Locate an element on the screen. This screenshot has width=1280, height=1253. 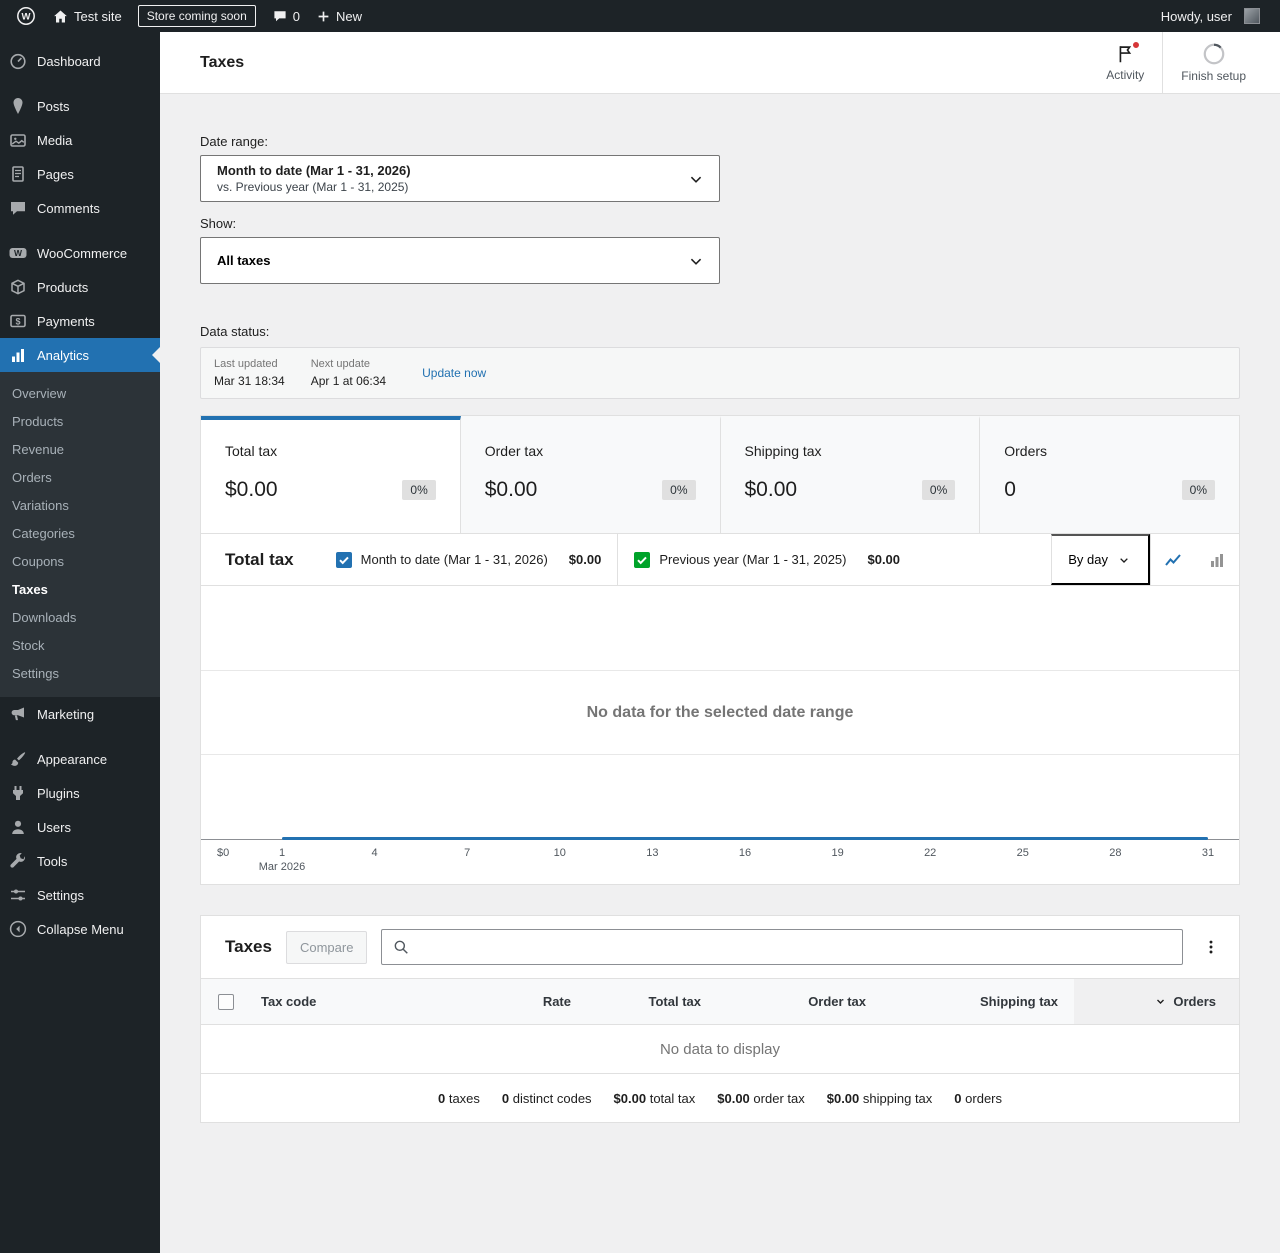
sidebar-item-settings: Settings is located at coordinates (80, 895).